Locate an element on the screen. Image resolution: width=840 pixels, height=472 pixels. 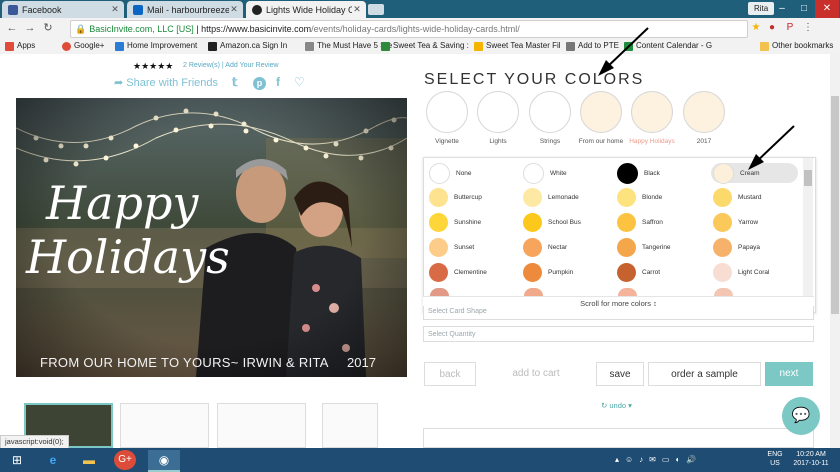
color-option-clementine: Clementine is located at coordinates (458, 272).